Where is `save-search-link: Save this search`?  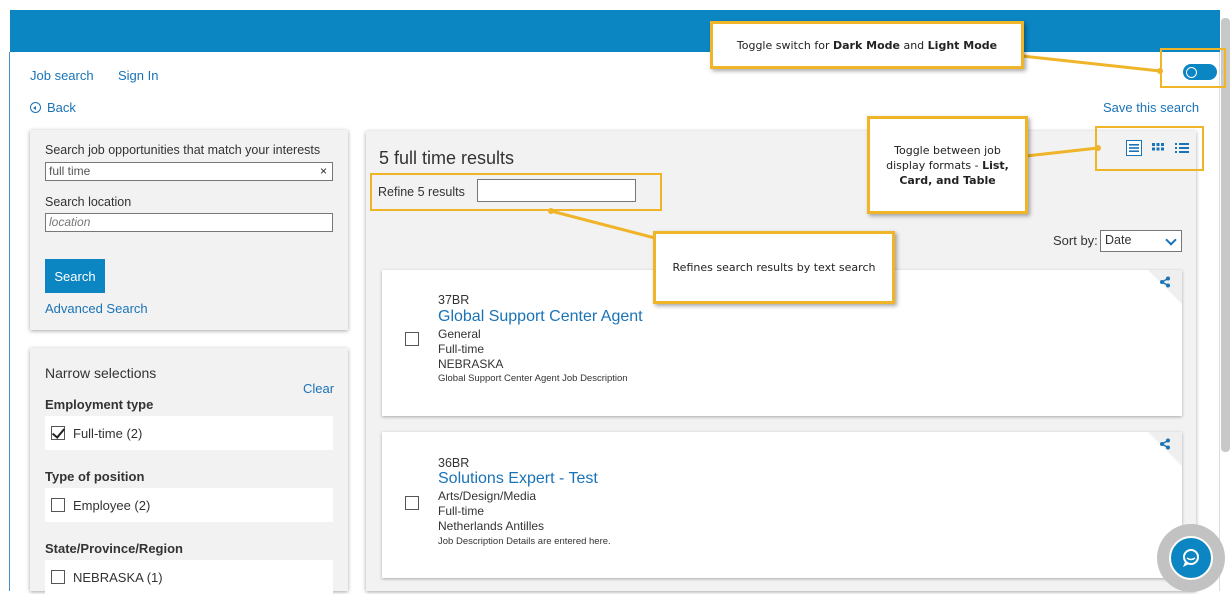 save-search-link: Save this search is located at coordinates (1151, 107).